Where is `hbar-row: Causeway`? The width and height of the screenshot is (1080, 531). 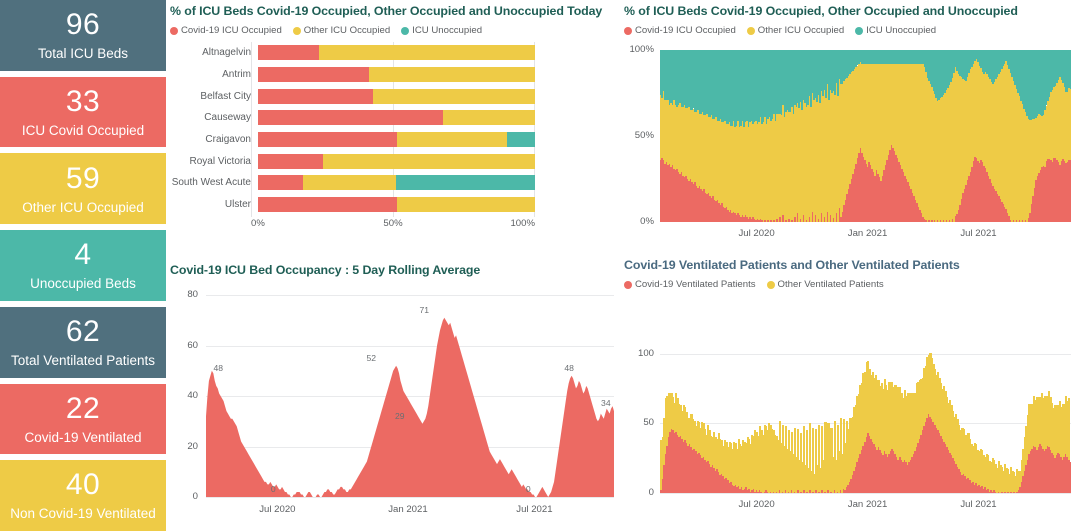
hbar-row: Causeway is located at coordinates (352, 118).